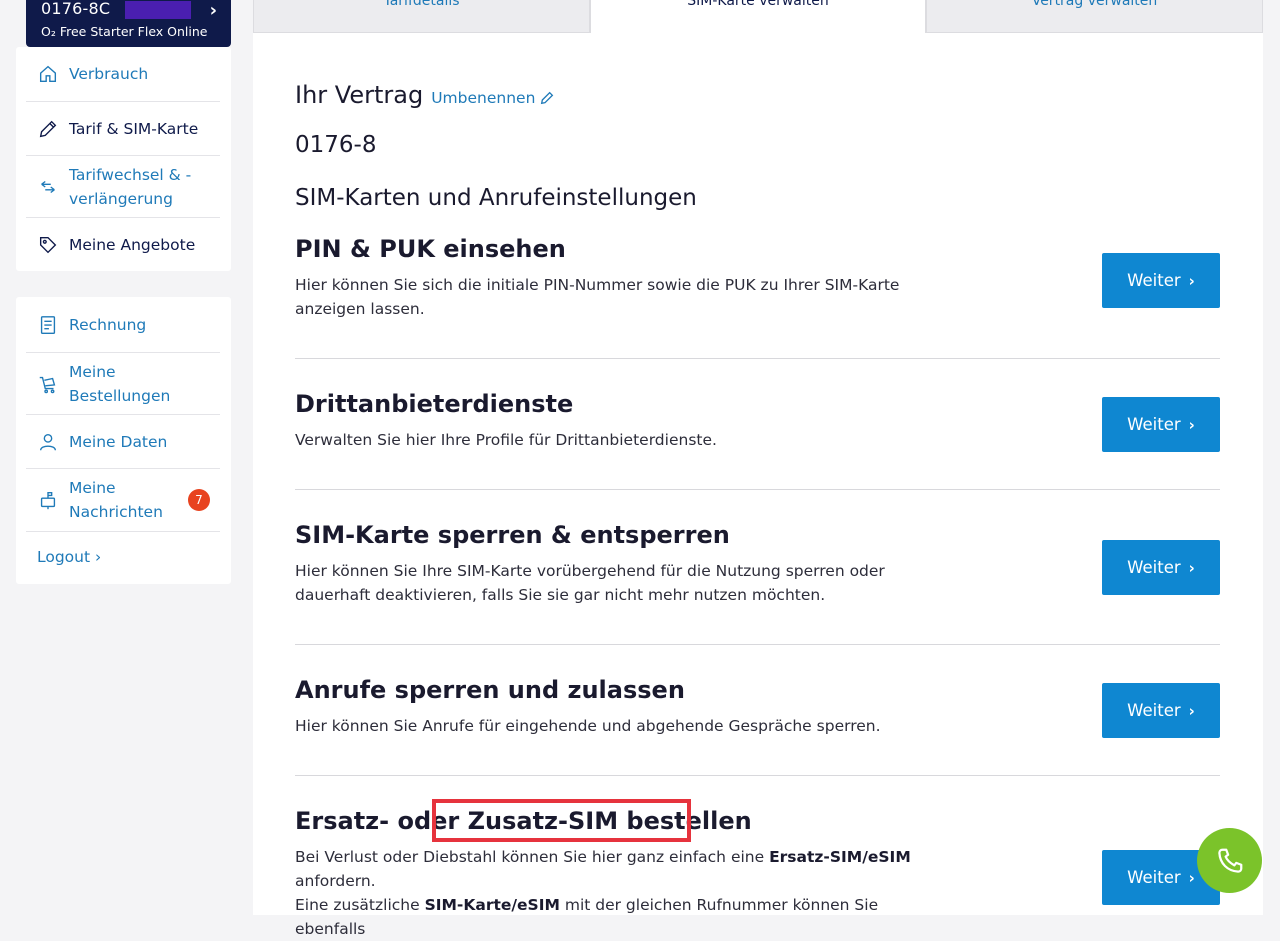  I want to click on rename-label: Umbenennen, so click(483, 98).